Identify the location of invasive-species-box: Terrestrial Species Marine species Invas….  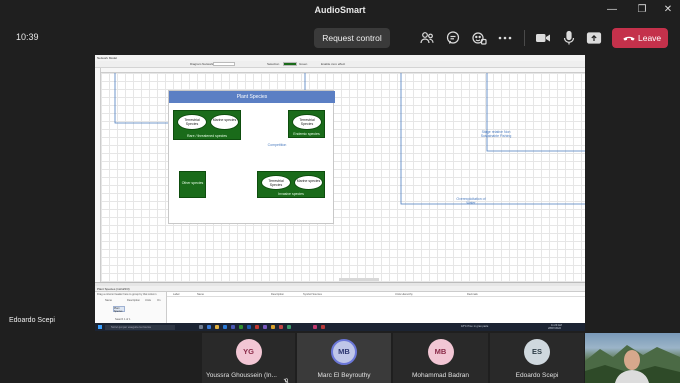
(291, 184).